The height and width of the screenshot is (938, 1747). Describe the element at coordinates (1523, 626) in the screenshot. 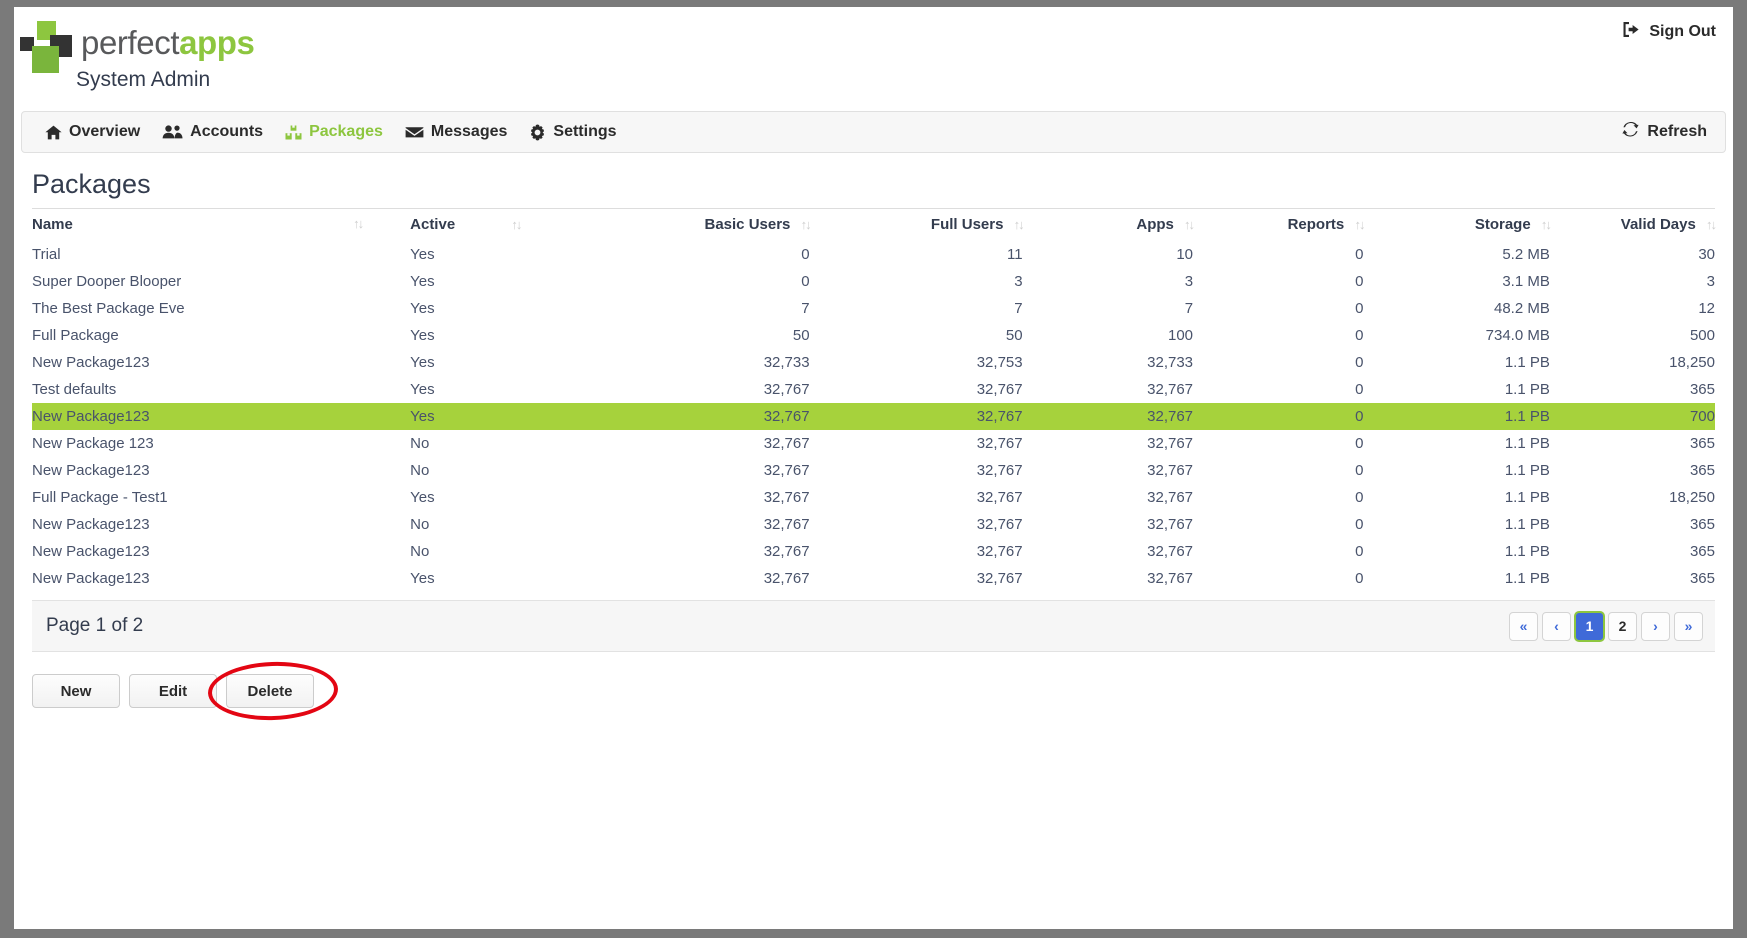

I see `pagination-first-button: «` at that location.